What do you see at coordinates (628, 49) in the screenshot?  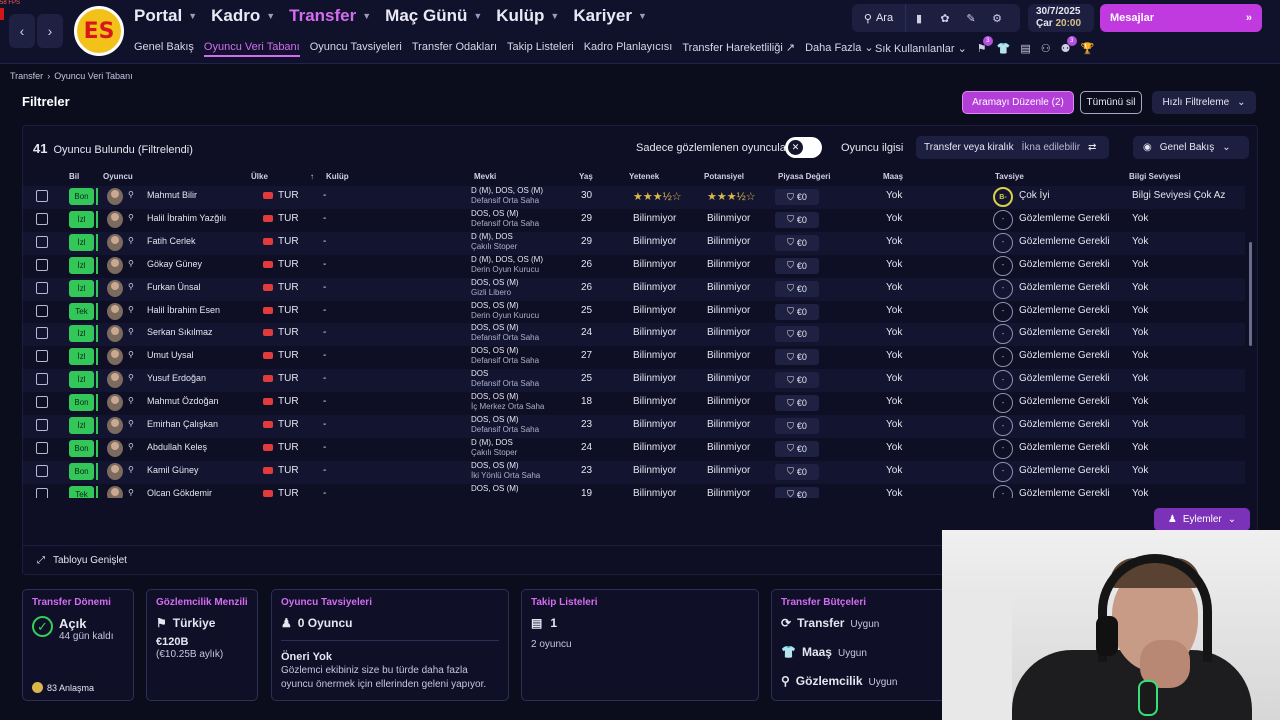 I see `subnav-kadro-planlayicisi: Kadro Planlayıcısı` at bounding box center [628, 49].